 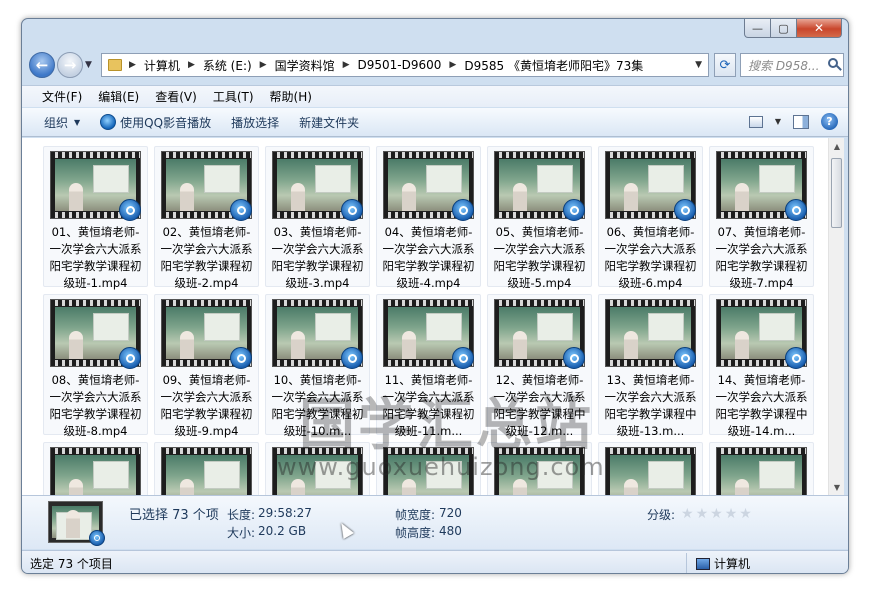 What do you see at coordinates (819, 28) in the screenshot?
I see `close-button: ✕` at bounding box center [819, 28].